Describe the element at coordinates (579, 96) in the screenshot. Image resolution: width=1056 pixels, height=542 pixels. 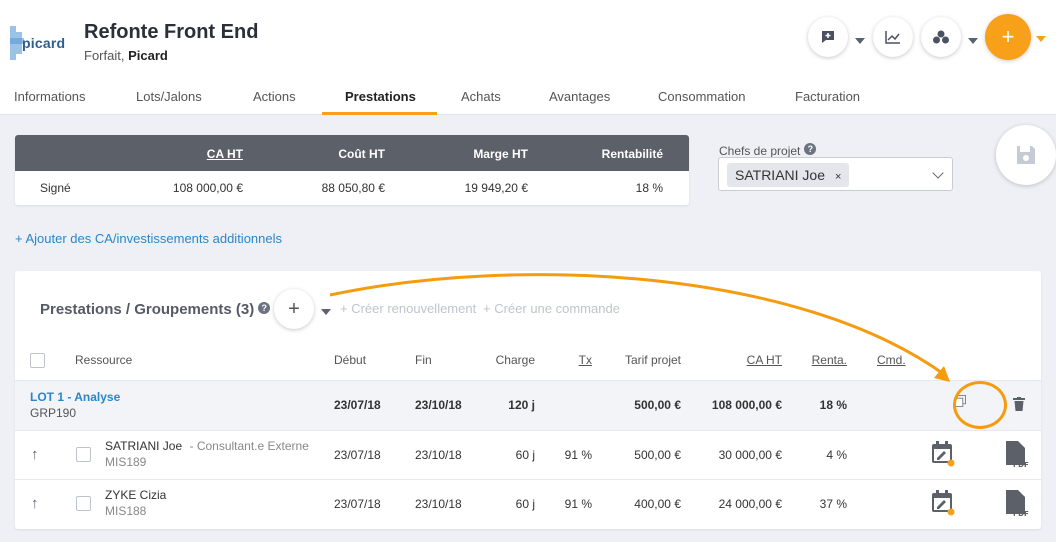
I see `tab-avantages: Avantages` at that location.